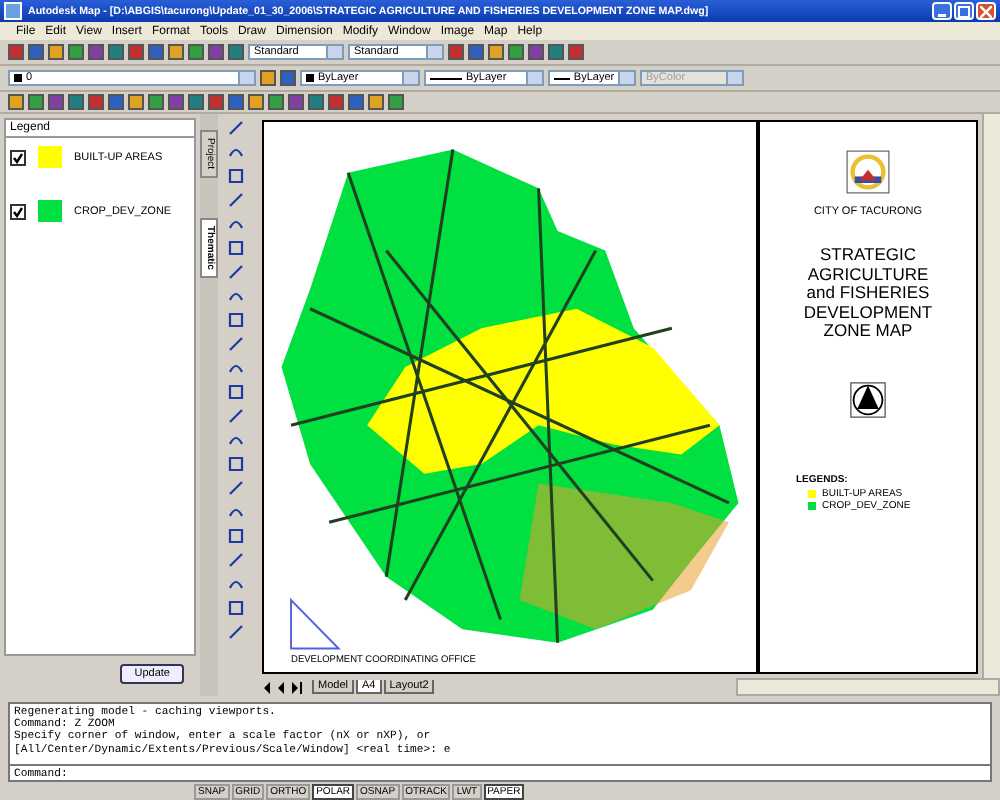  I want to click on maximize-icon, so click(964, 11).